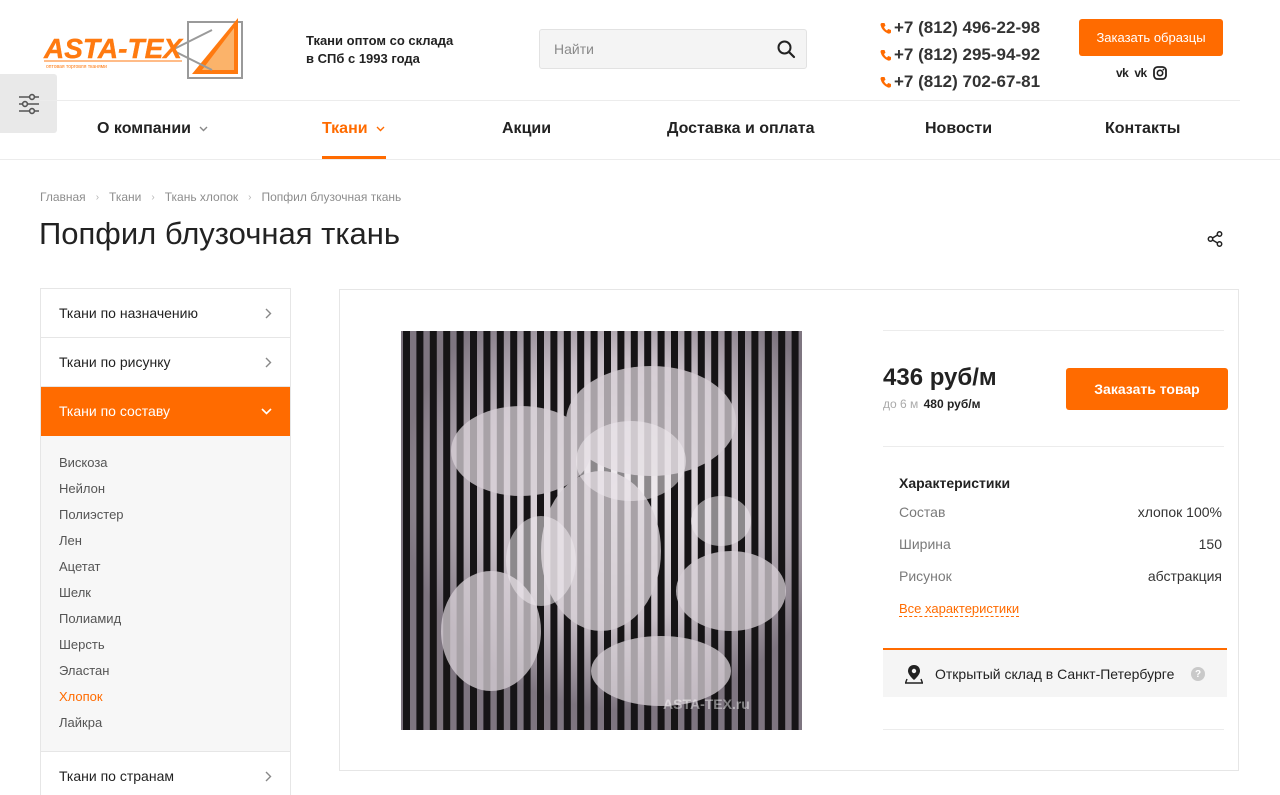 Image resolution: width=1280 pixels, height=795 pixels. What do you see at coordinates (1147, 389) in the screenshot?
I see `order-product-button: Заказать товар` at bounding box center [1147, 389].